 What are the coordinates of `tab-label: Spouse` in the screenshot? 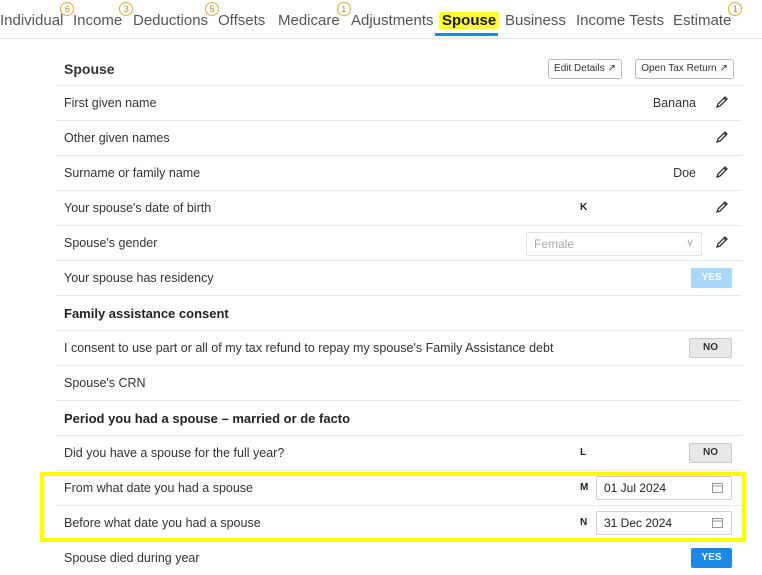 It's located at (469, 20).